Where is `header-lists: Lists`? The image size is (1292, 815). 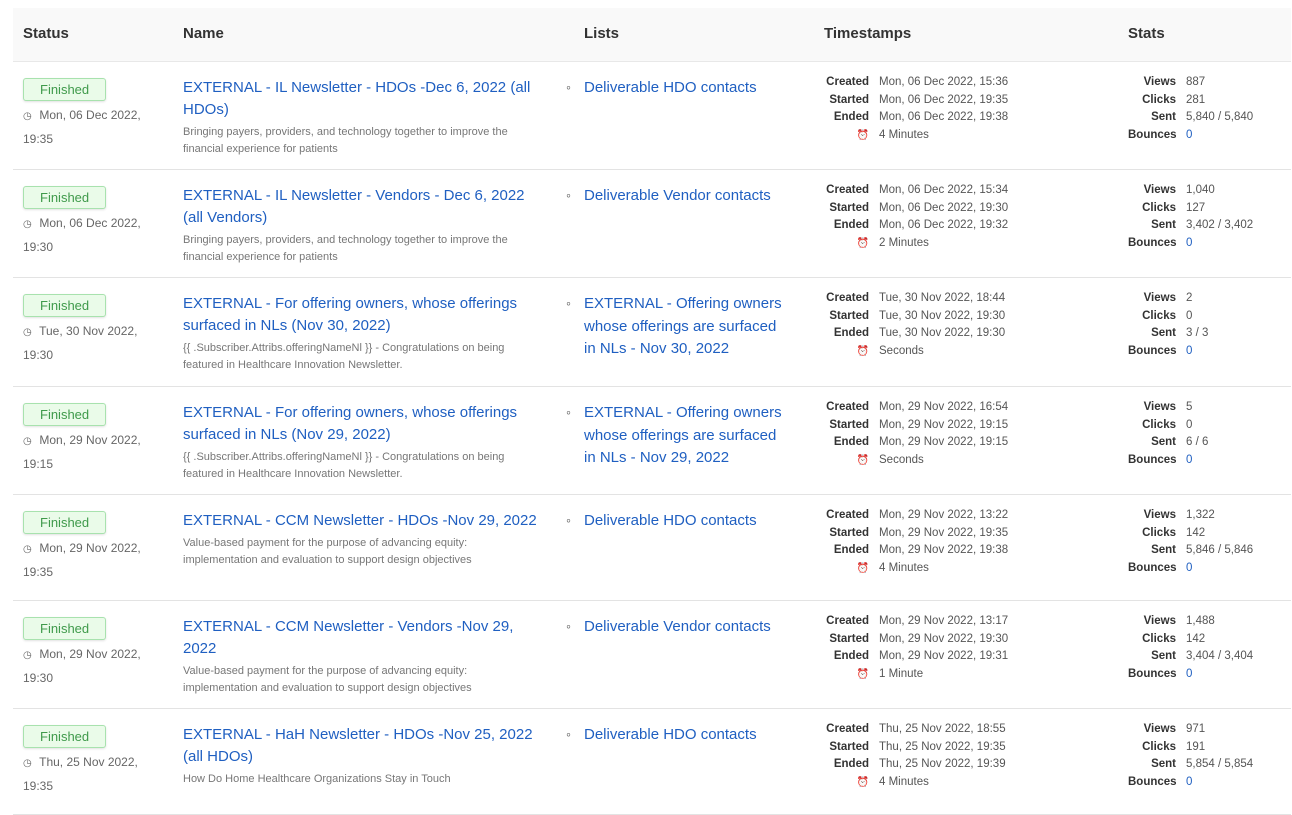
header-lists: Lists is located at coordinates (601, 33).